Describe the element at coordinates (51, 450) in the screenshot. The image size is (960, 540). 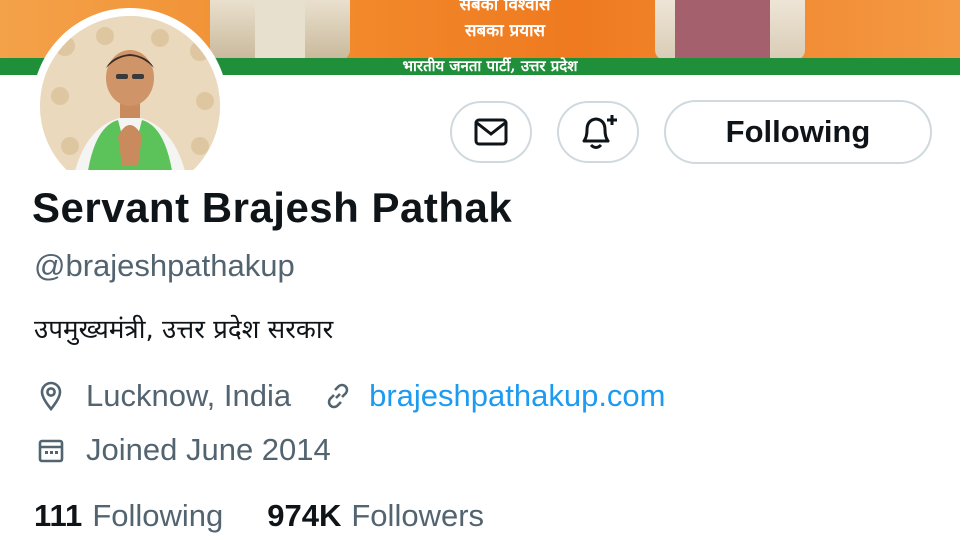
I see `calendar-icon` at that location.